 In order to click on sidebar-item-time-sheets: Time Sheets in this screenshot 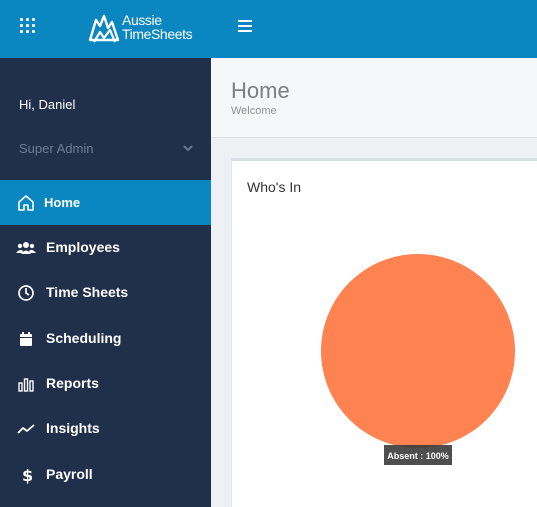, I will do `click(105, 292)`.